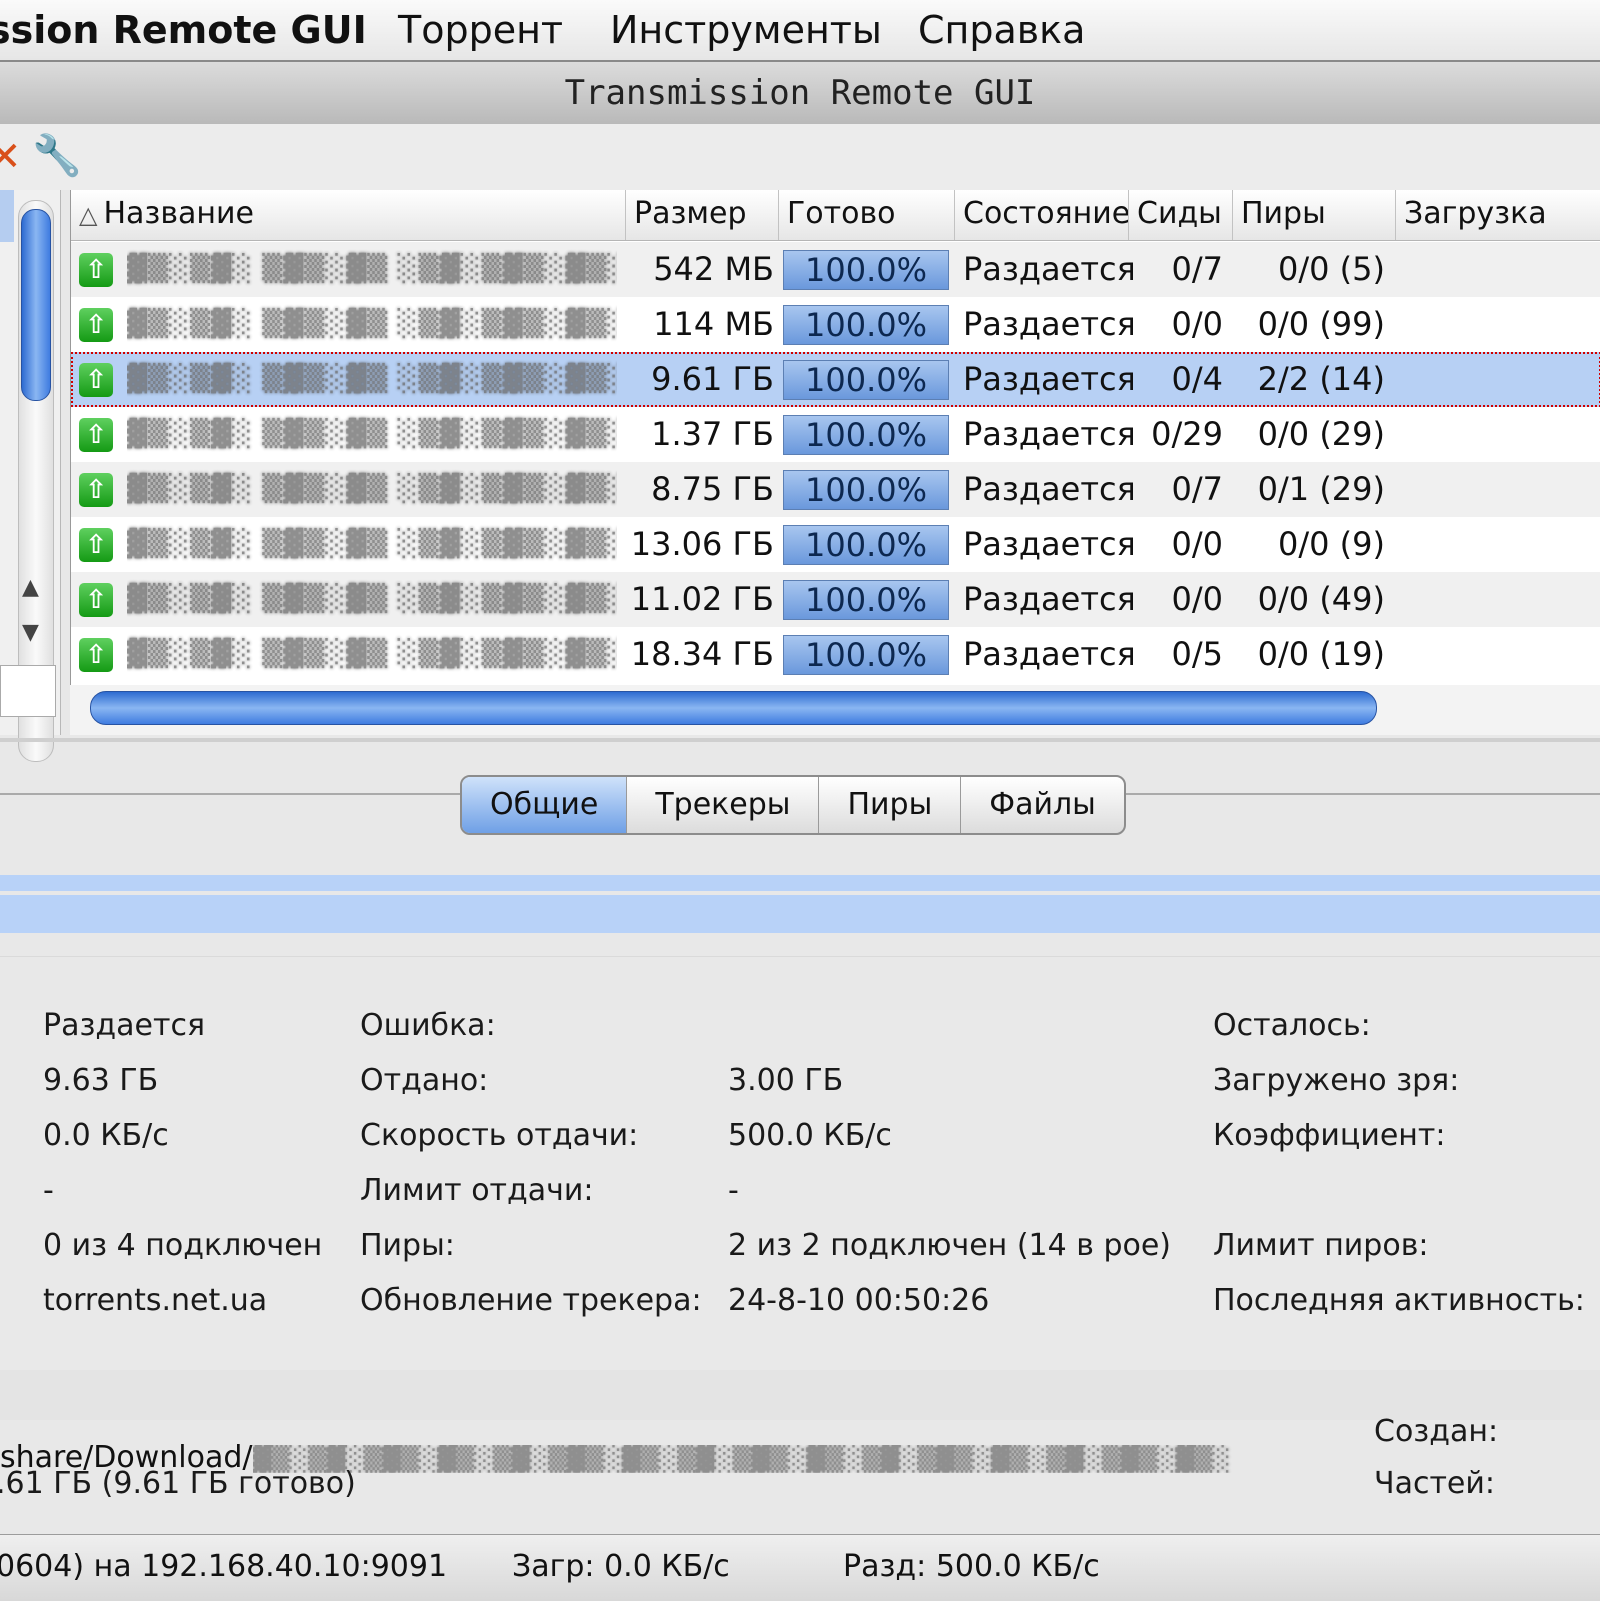 The height and width of the screenshot is (1601, 1600). I want to click on info-right-label: Коэффициент:, so click(1329, 1135).